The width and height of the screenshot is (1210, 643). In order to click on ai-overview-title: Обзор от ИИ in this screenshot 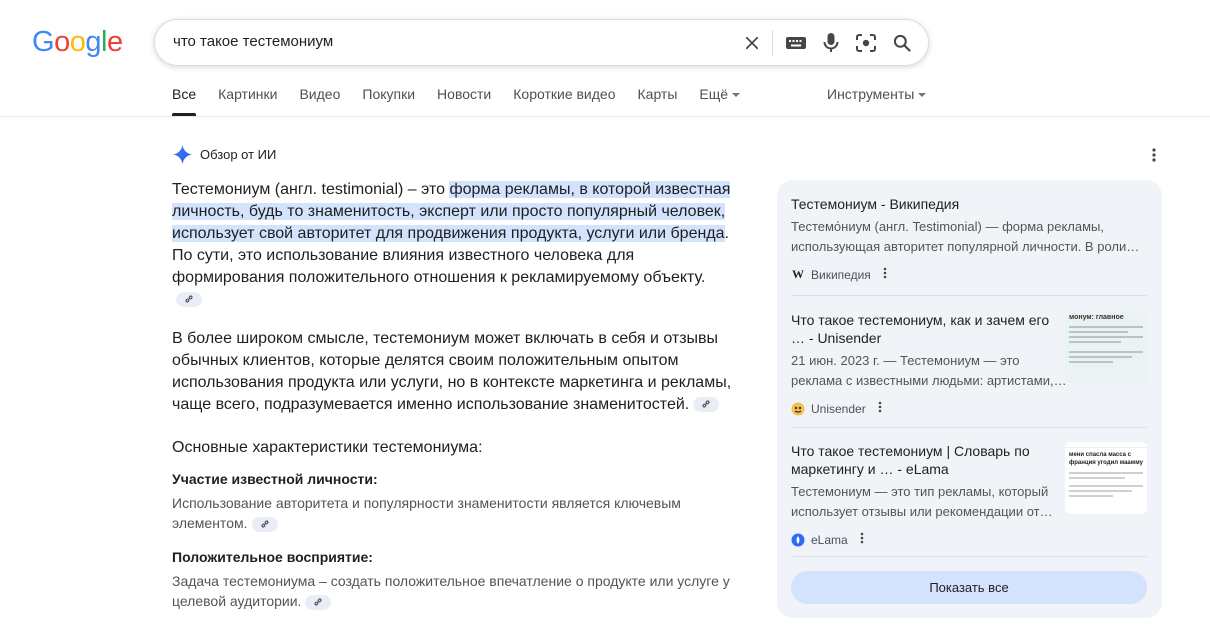, I will do `click(238, 154)`.